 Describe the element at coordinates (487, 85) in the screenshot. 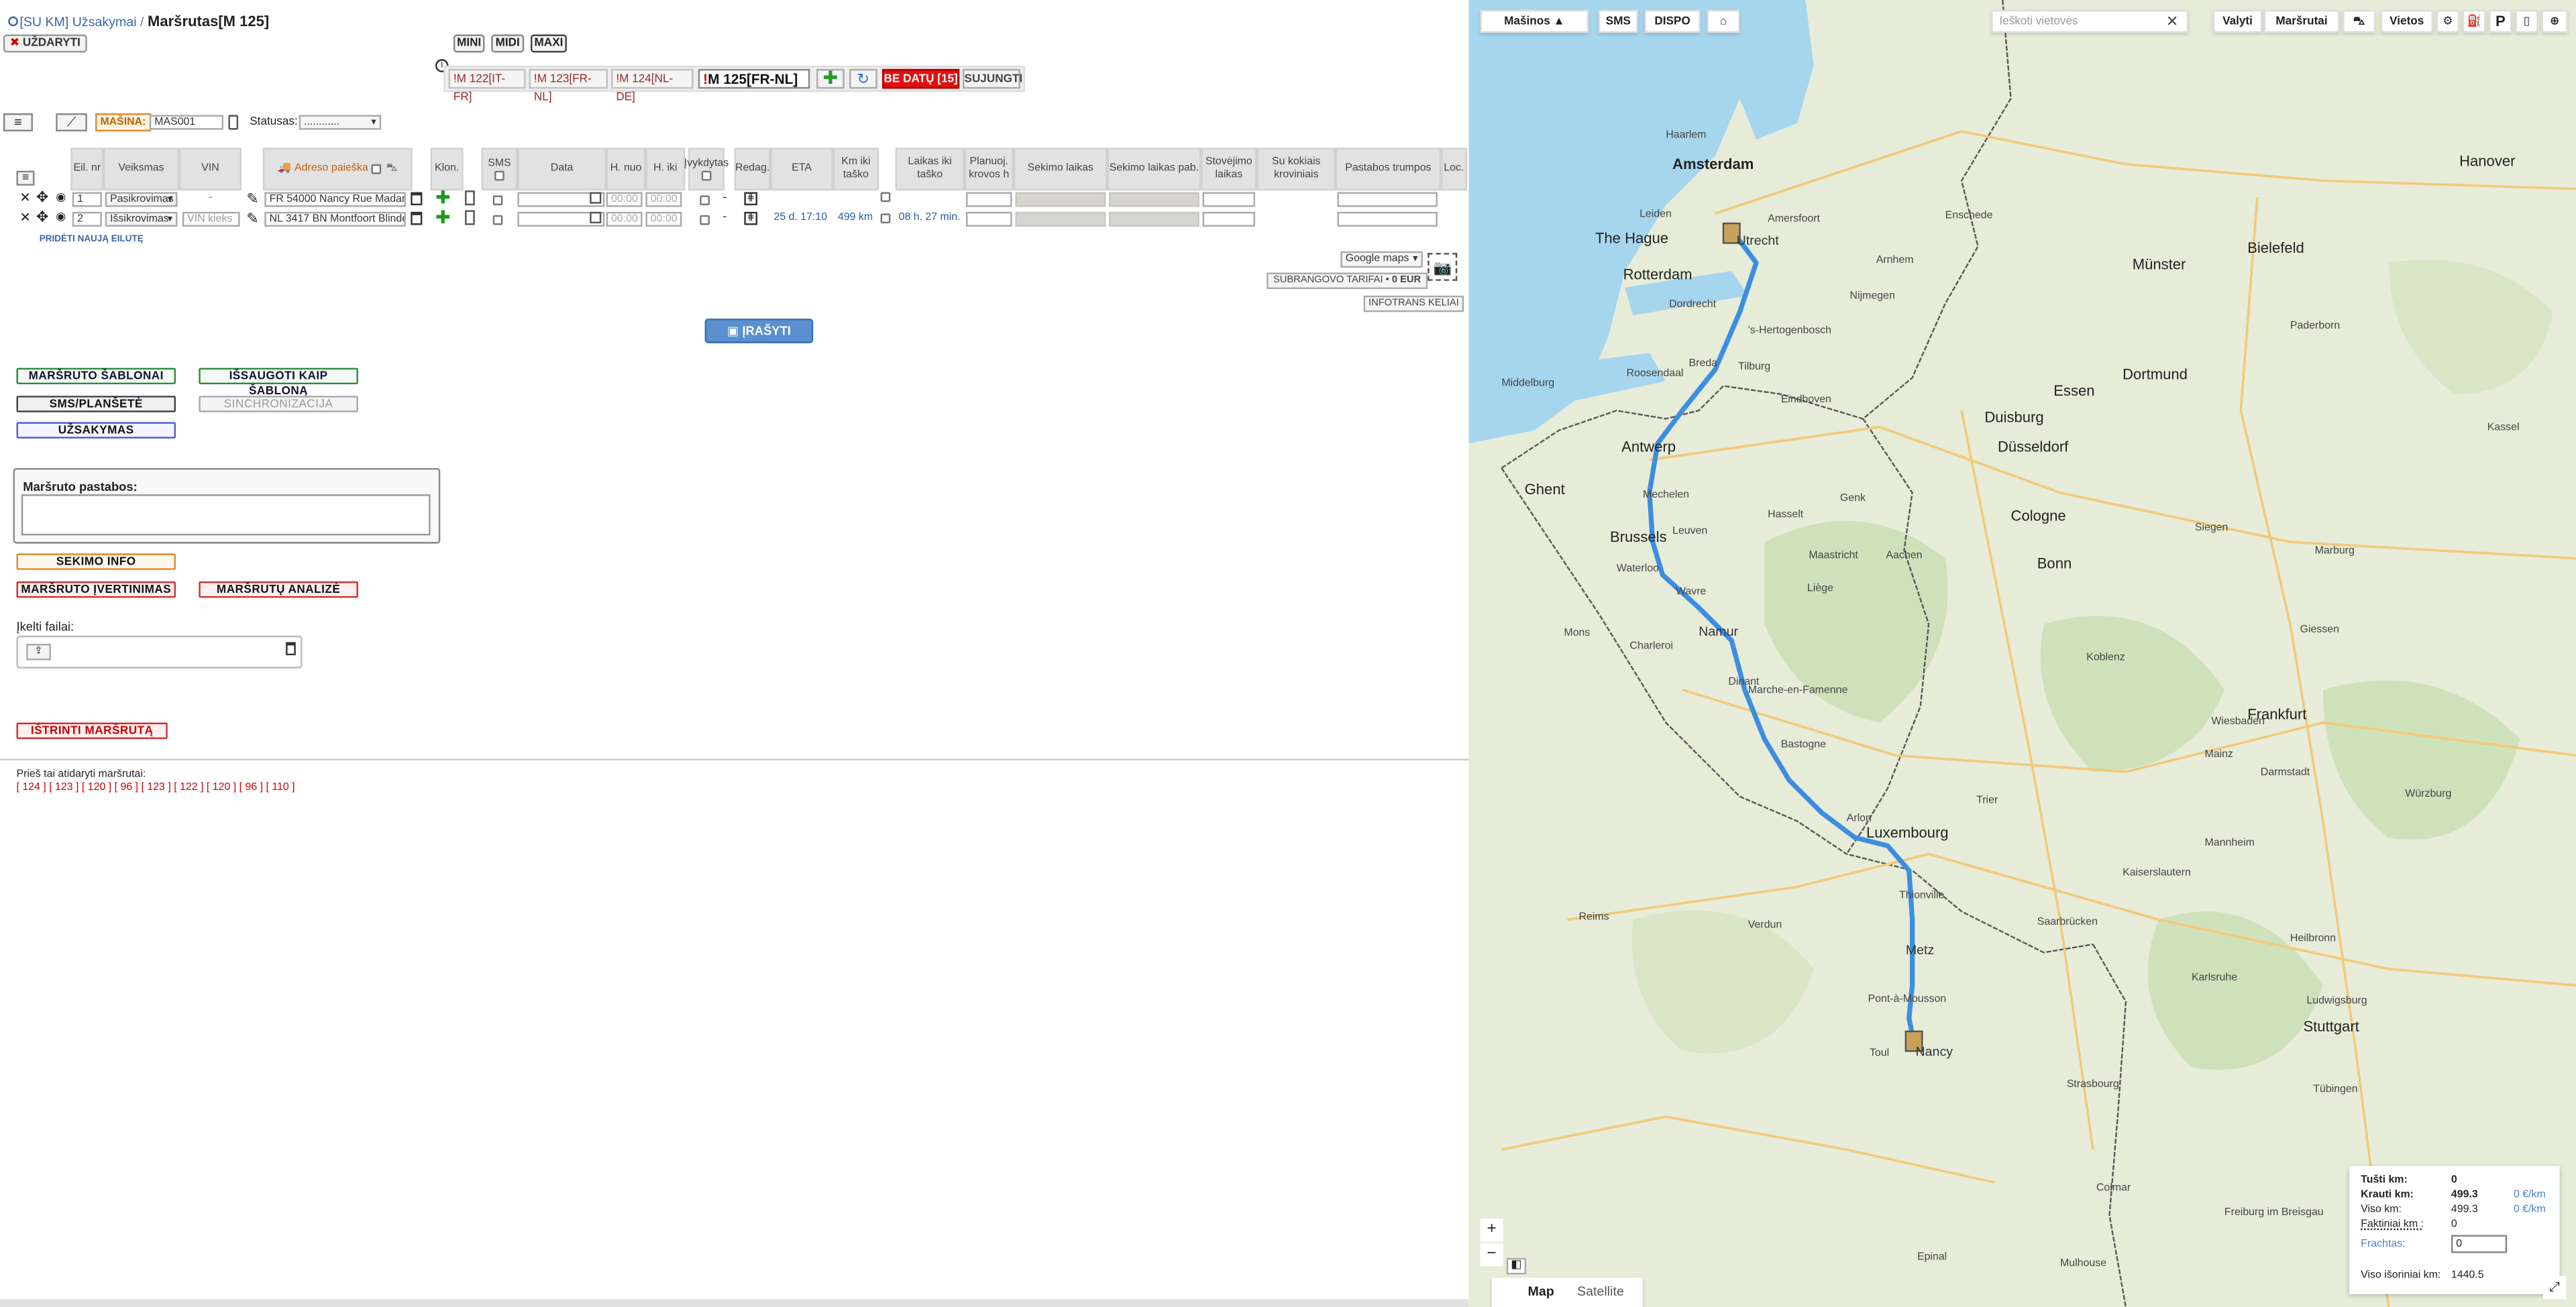

I see `route-tab: !M 122[IT-FR]` at that location.